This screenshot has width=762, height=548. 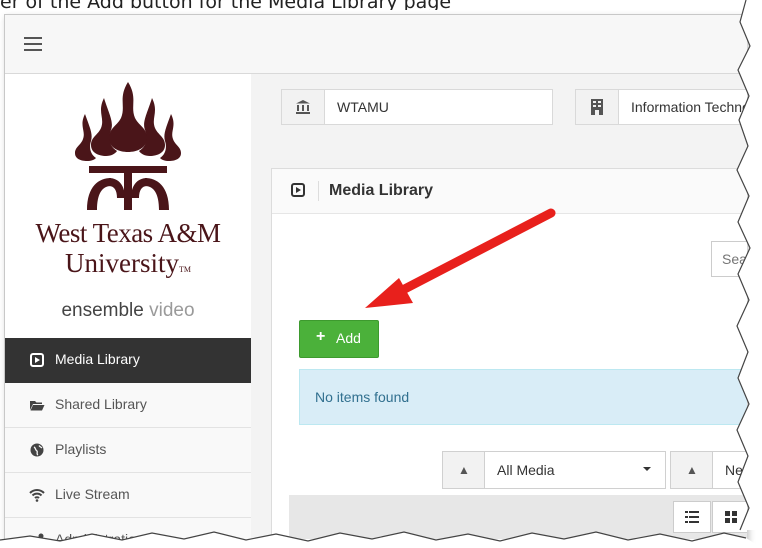 I want to click on ensemble-video-brand: ensemble video, so click(x=128, y=311).